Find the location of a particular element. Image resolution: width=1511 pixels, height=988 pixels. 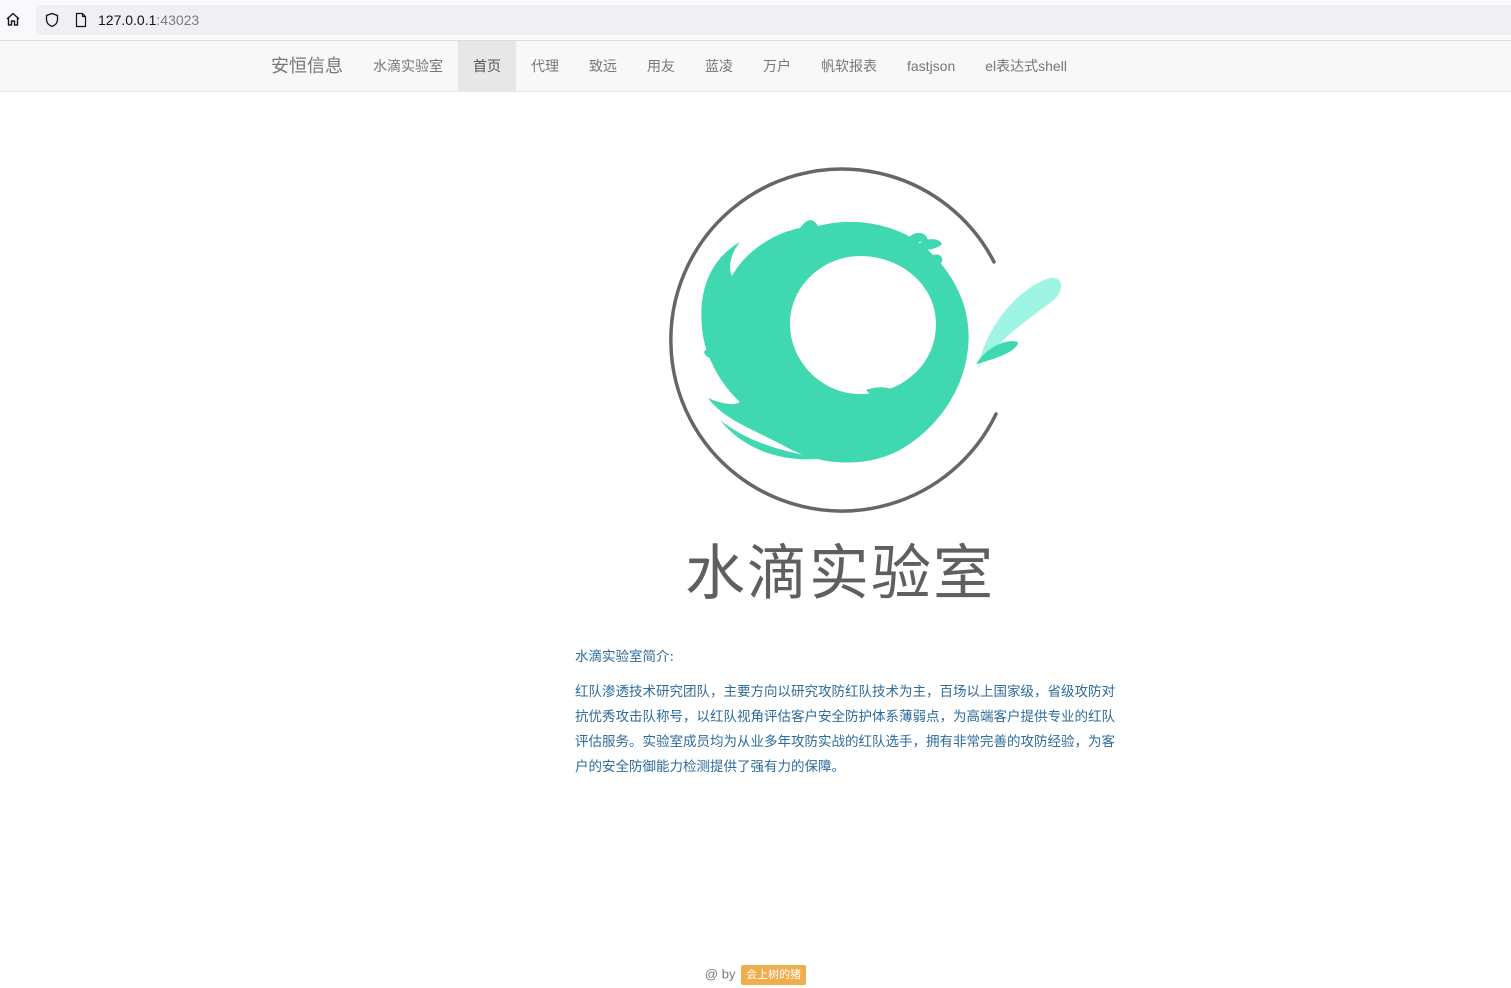

browser-toolbar: 127.0.0.1:43023 is located at coordinates (755, 20).